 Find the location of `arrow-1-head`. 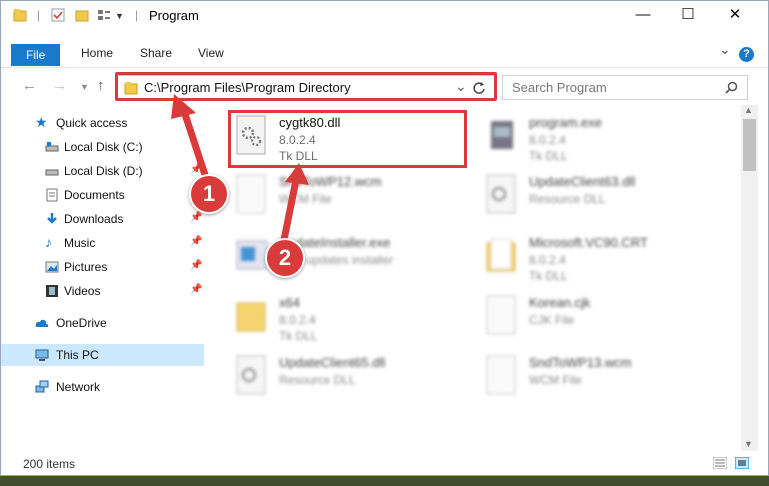

arrow-1-head is located at coordinates (183, 106).